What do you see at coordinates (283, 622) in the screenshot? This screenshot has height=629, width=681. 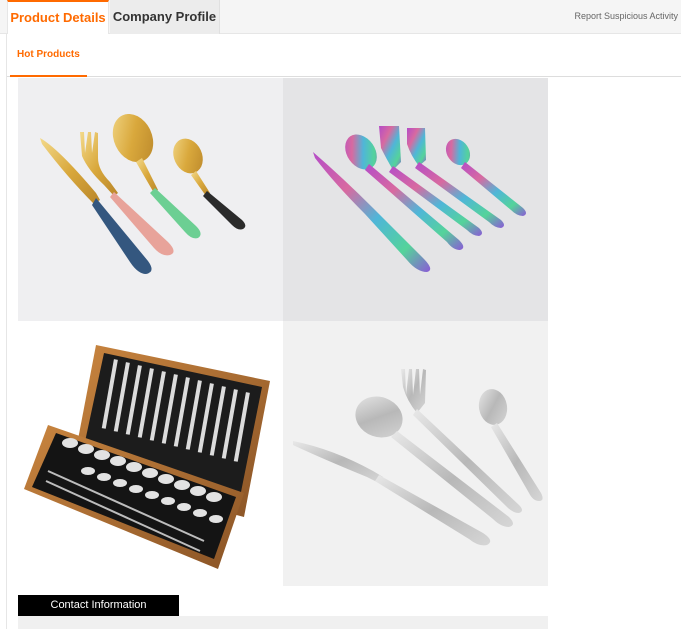 I see `contact-panel` at bounding box center [283, 622].